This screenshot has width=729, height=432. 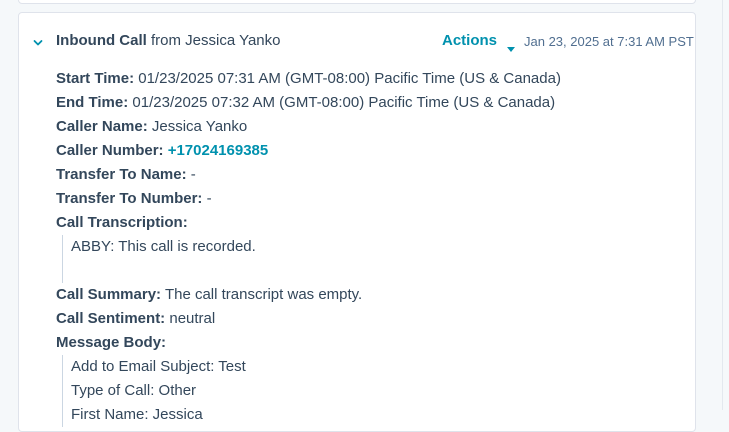 What do you see at coordinates (111, 342) in the screenshot?
I see `message-body-label: Message Body:` at bounding box center [111, 342].